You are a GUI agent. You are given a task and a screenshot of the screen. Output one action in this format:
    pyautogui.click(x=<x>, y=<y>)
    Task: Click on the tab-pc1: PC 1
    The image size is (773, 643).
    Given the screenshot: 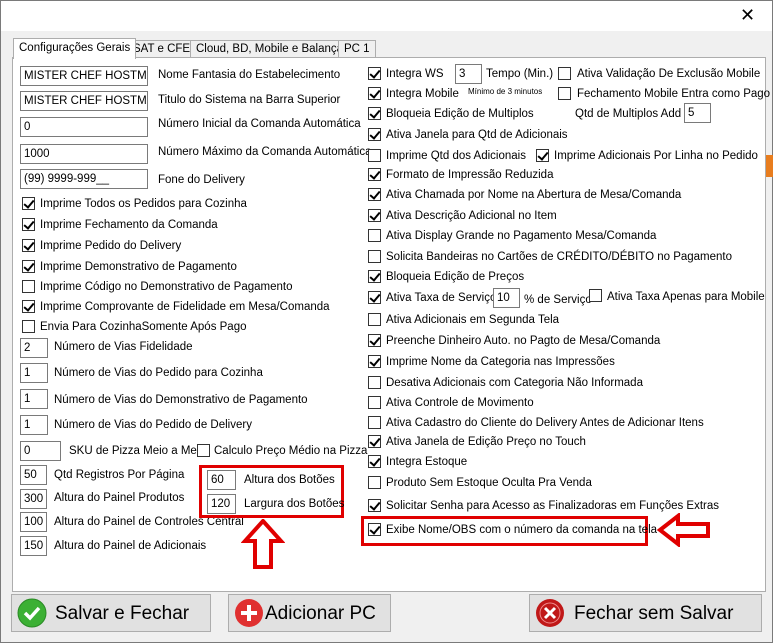 What is the action you would take?
    pyautogui.click(x=357, y=49)
    